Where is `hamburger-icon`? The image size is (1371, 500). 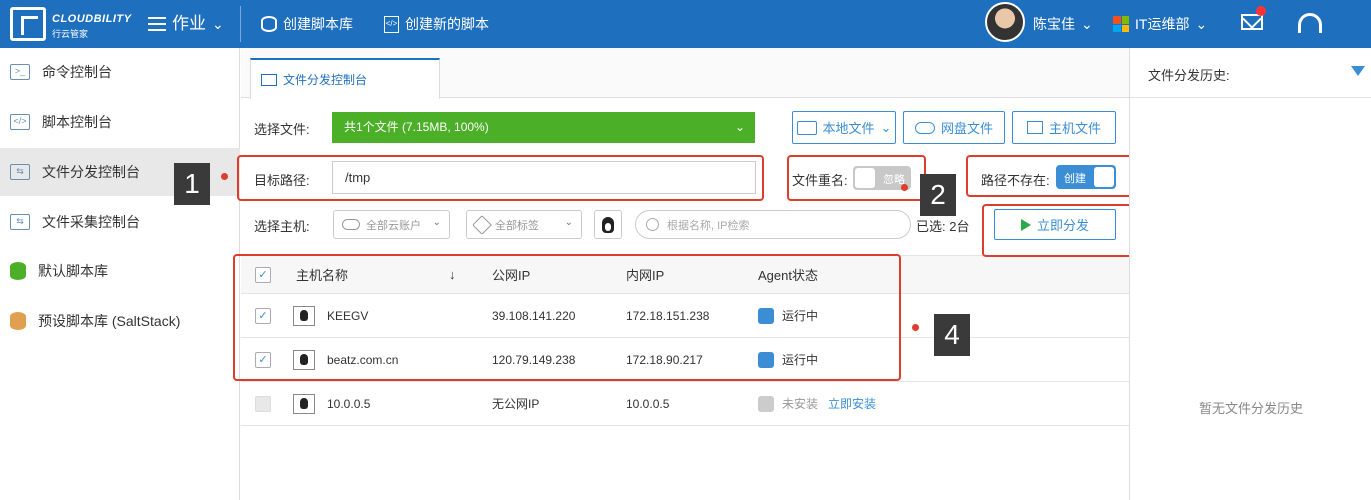 hamburger-icon is located at coordinates (157, 24).